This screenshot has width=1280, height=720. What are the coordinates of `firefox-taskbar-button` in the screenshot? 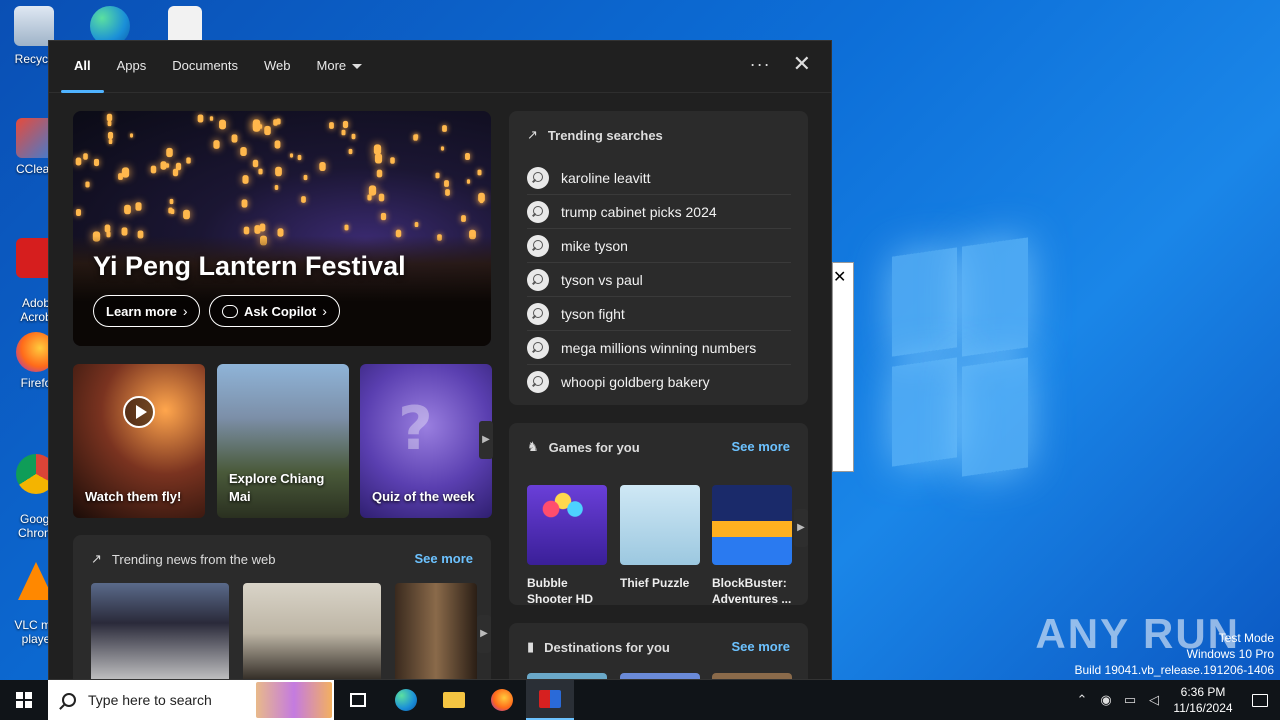 It's located at (502, 700).